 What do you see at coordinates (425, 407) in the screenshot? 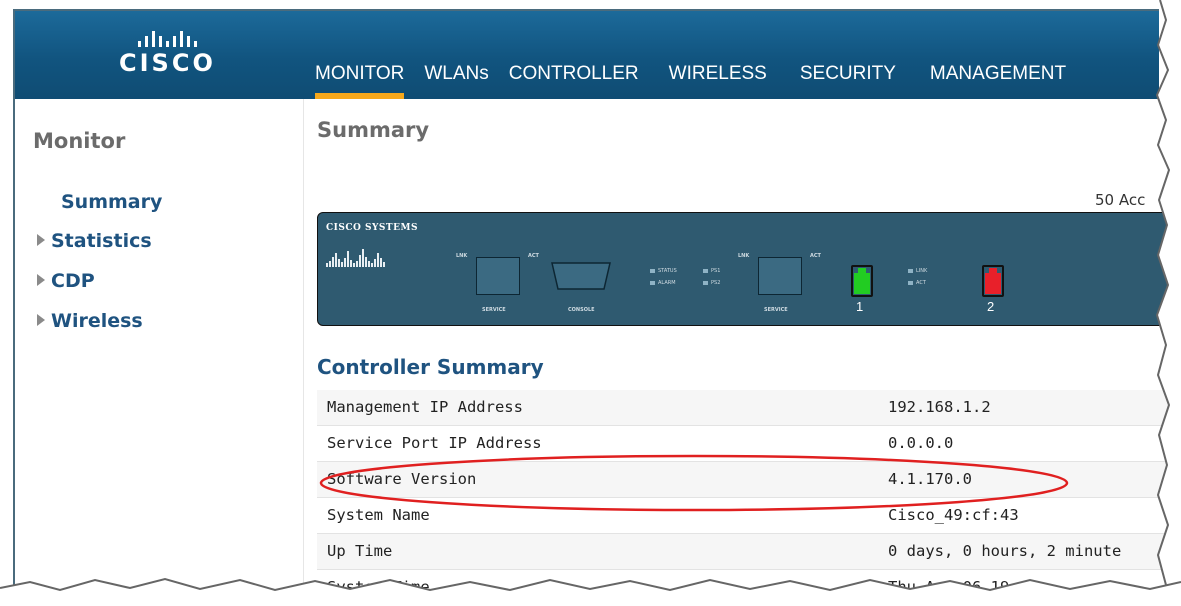
I see `row-key: Management IP Address` at bounding box center [425, 407].